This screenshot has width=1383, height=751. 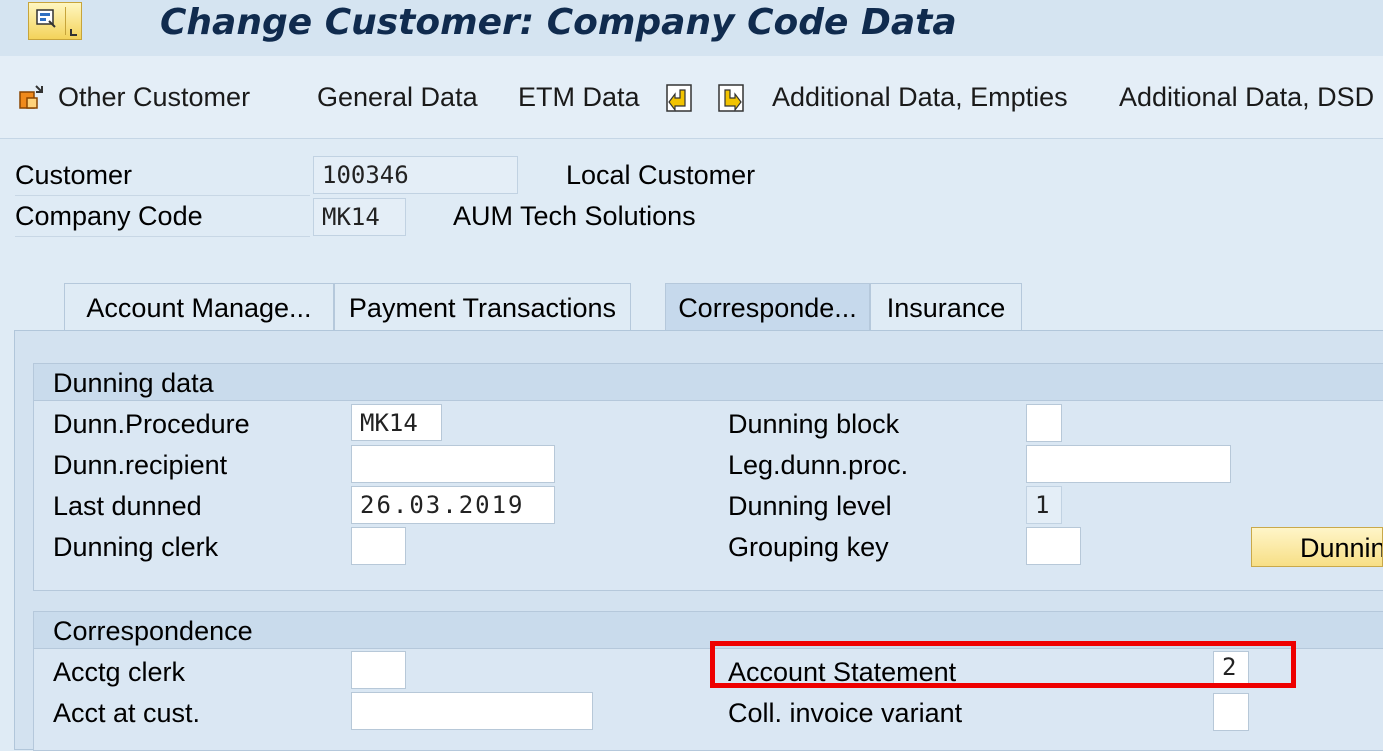 I want to click on company-code-description: AUM Tech Solutions, so click(x=574, y=216).